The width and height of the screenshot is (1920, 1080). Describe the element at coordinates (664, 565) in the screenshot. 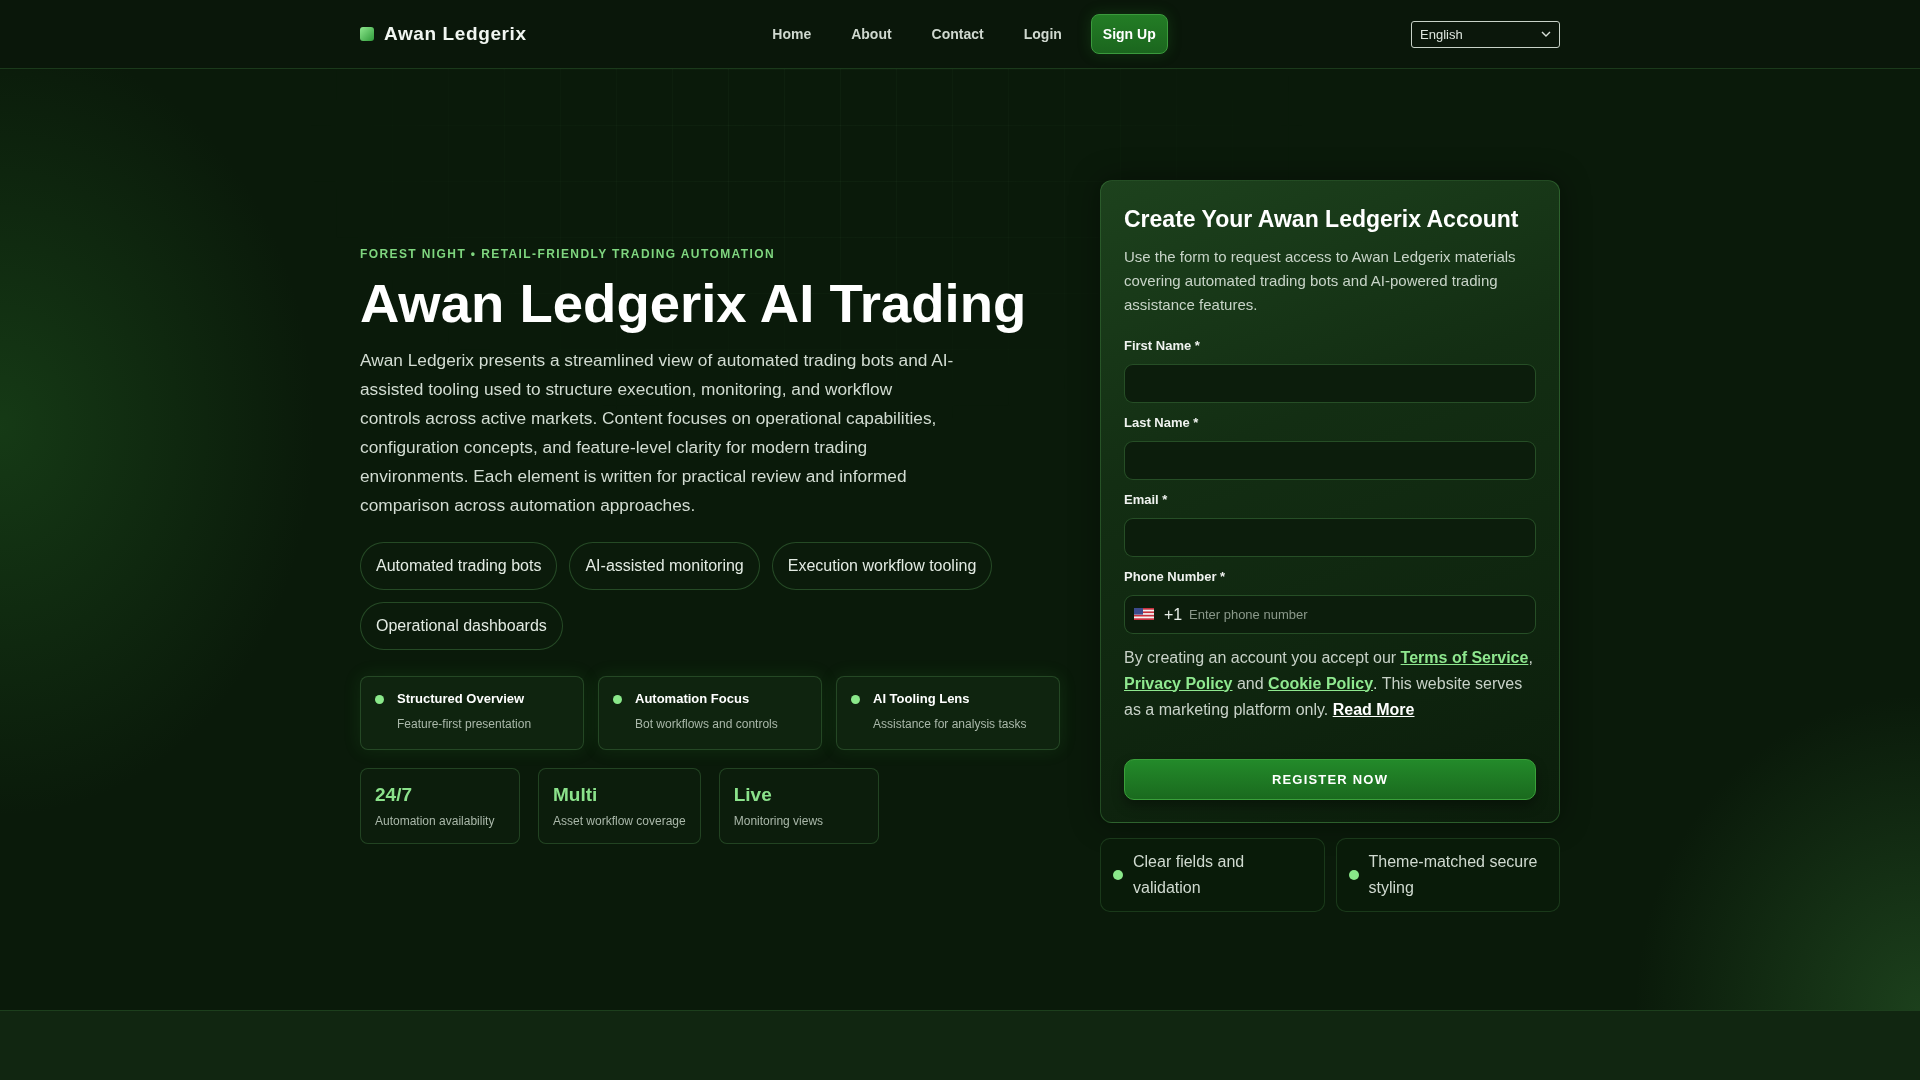

I see `feature-tag: AI-assisted monitoring` at that location.